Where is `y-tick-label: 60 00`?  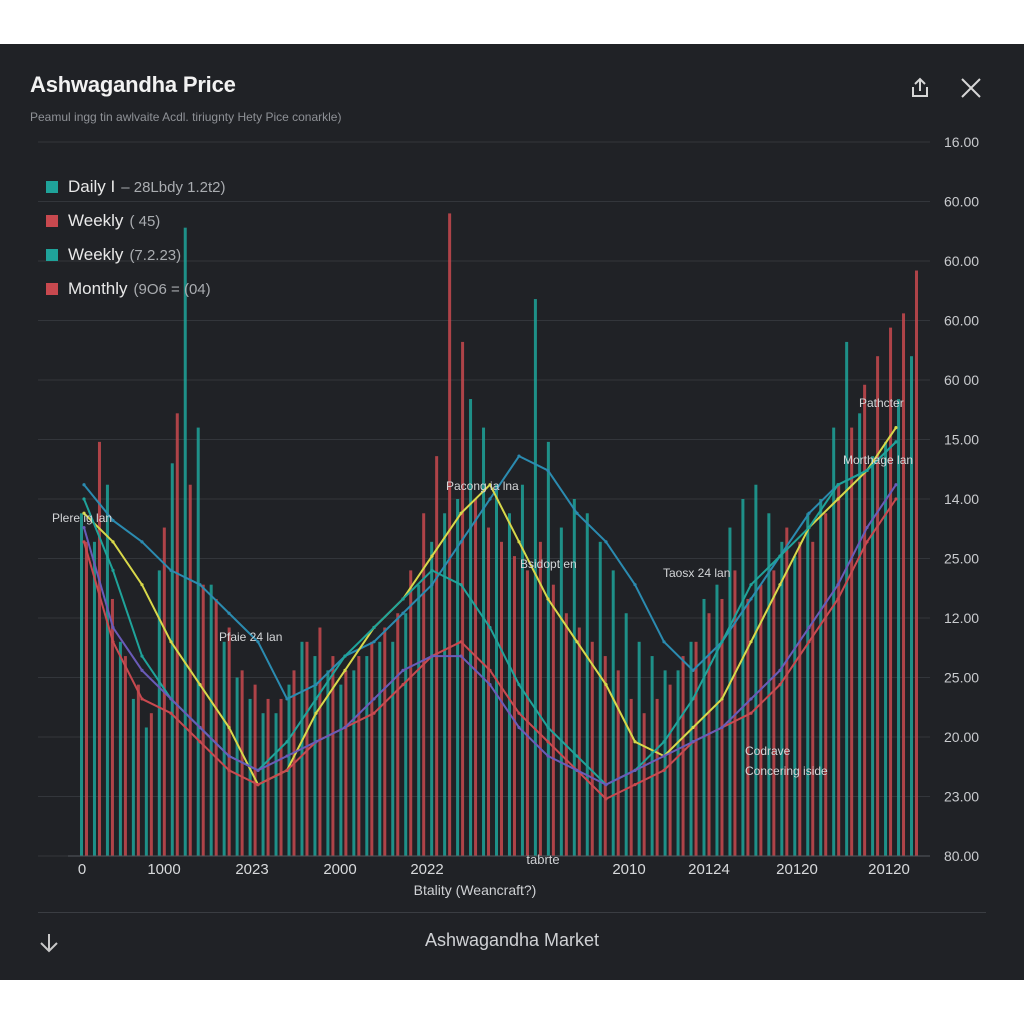
y-tick-label: 60 00 is located at coordinates (961, 380).